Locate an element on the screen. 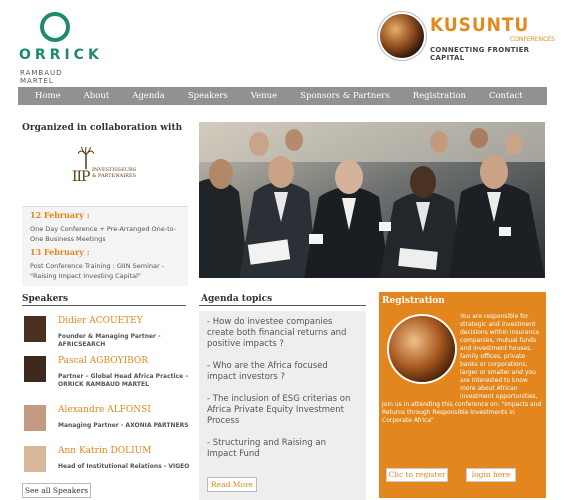 The image size is (564, 500). see-all-speakers-button: See all Speakers is located at coordinates (56, 490).